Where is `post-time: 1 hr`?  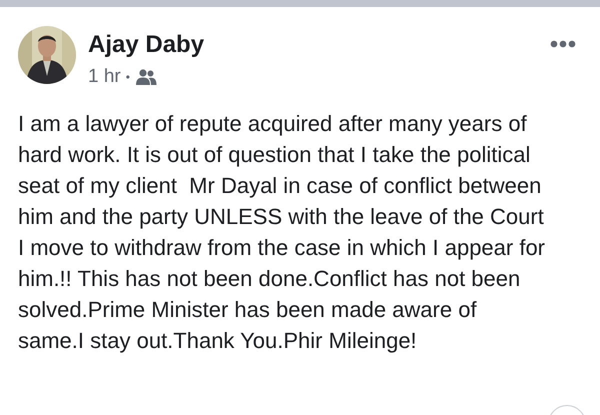 post-time: 1 hr is located at coordinates (104, 77).